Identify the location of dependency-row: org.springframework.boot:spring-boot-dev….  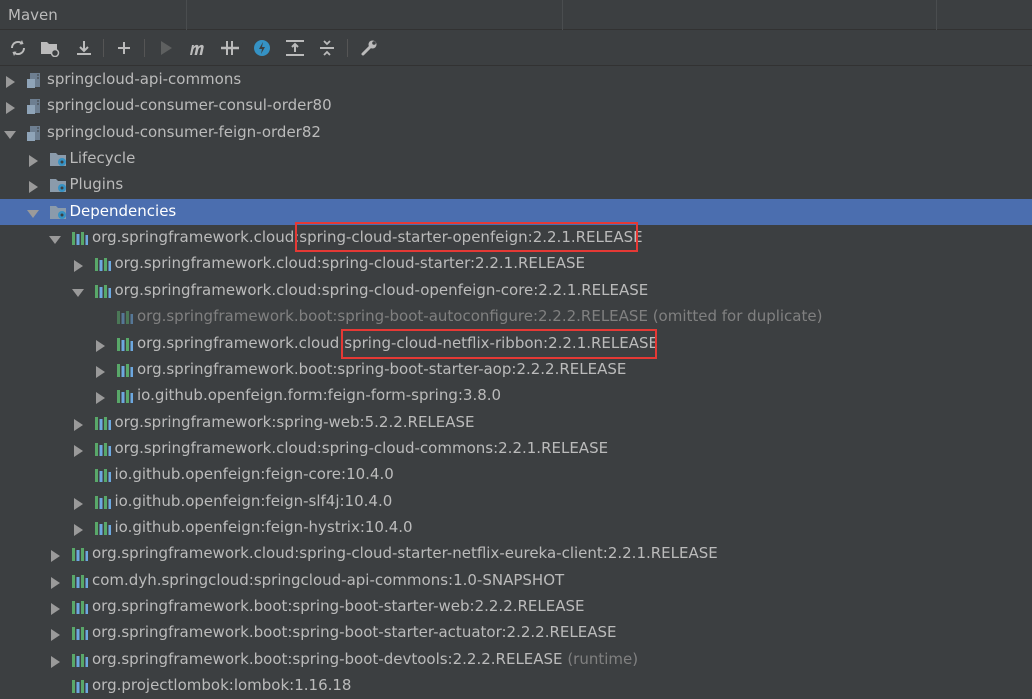
(516, 660).